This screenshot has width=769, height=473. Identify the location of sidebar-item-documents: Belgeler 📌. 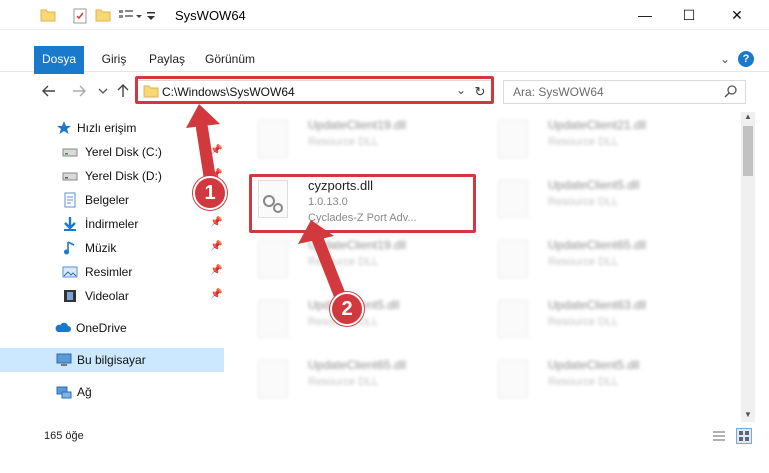
(112, 200).